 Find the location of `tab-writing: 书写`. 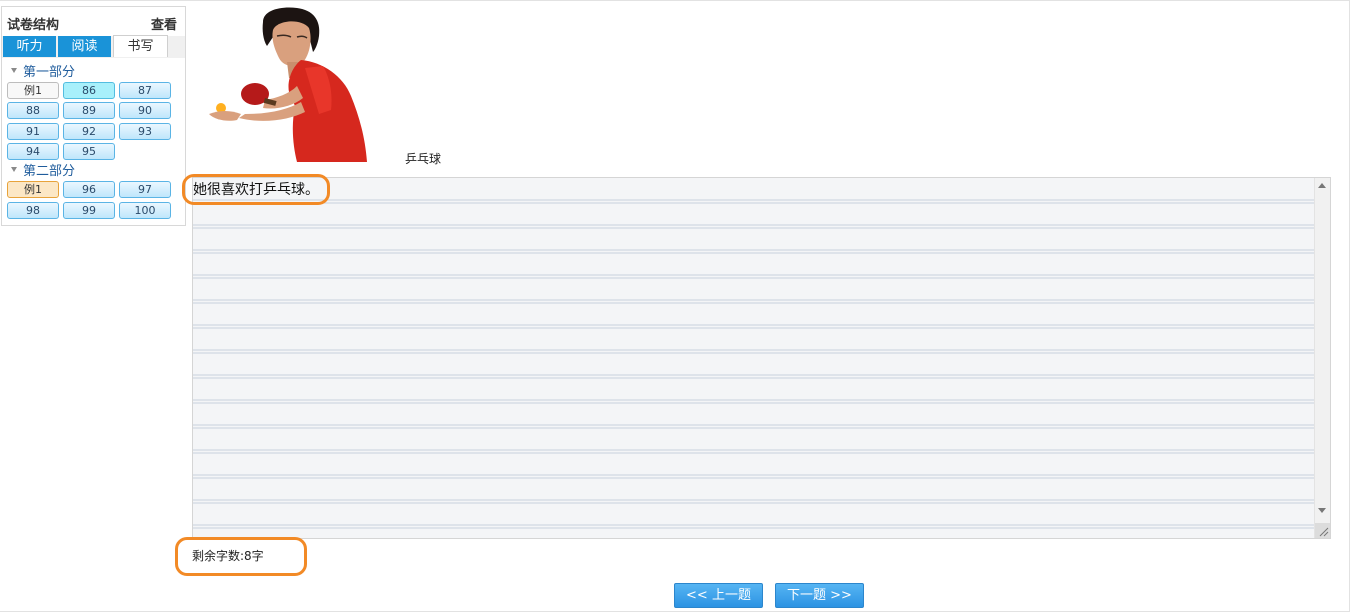

tab-writing: 书写 is located at coordinates (140, 46).